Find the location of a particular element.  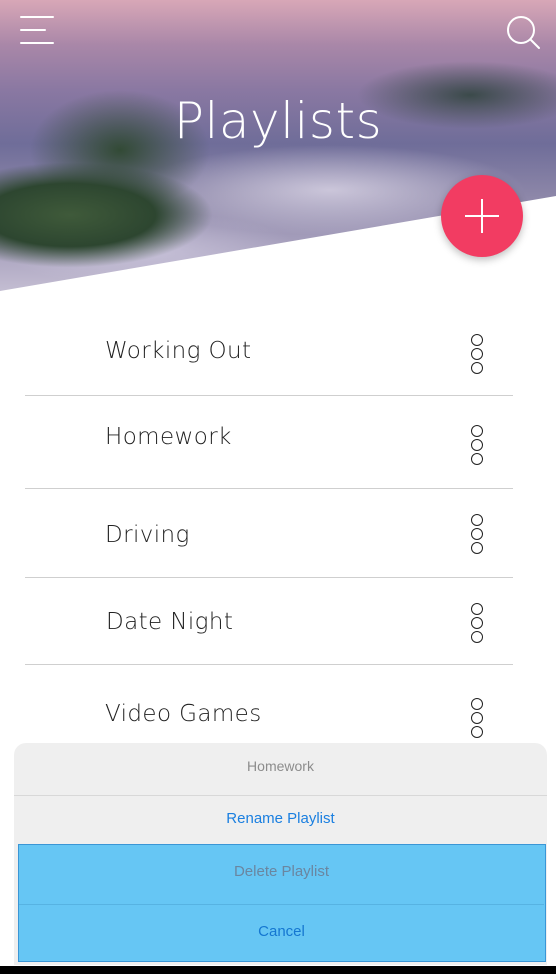

add-playlist-button is located at coordinates (482, 216).